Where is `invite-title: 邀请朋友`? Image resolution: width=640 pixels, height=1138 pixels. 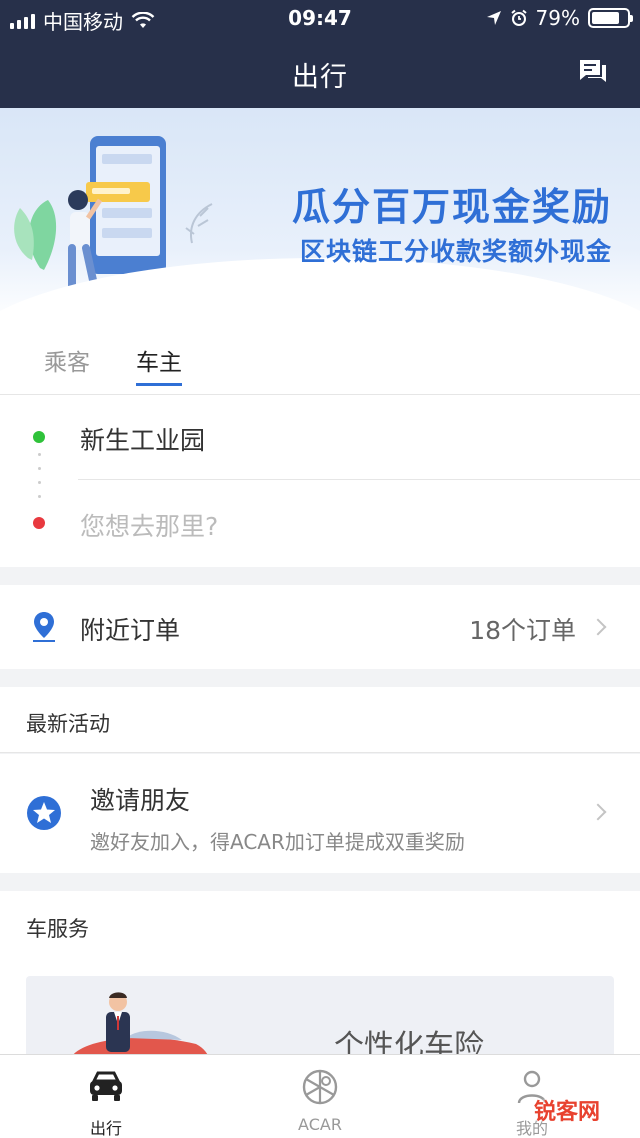
invite-title: 邀请朋友 is located at coordinates (140, 800).